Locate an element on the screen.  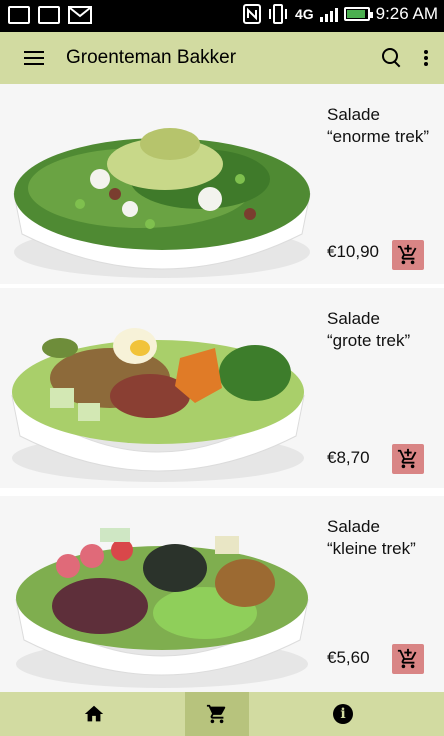
network-type-label: 4G is located at coordinates (304, 14).